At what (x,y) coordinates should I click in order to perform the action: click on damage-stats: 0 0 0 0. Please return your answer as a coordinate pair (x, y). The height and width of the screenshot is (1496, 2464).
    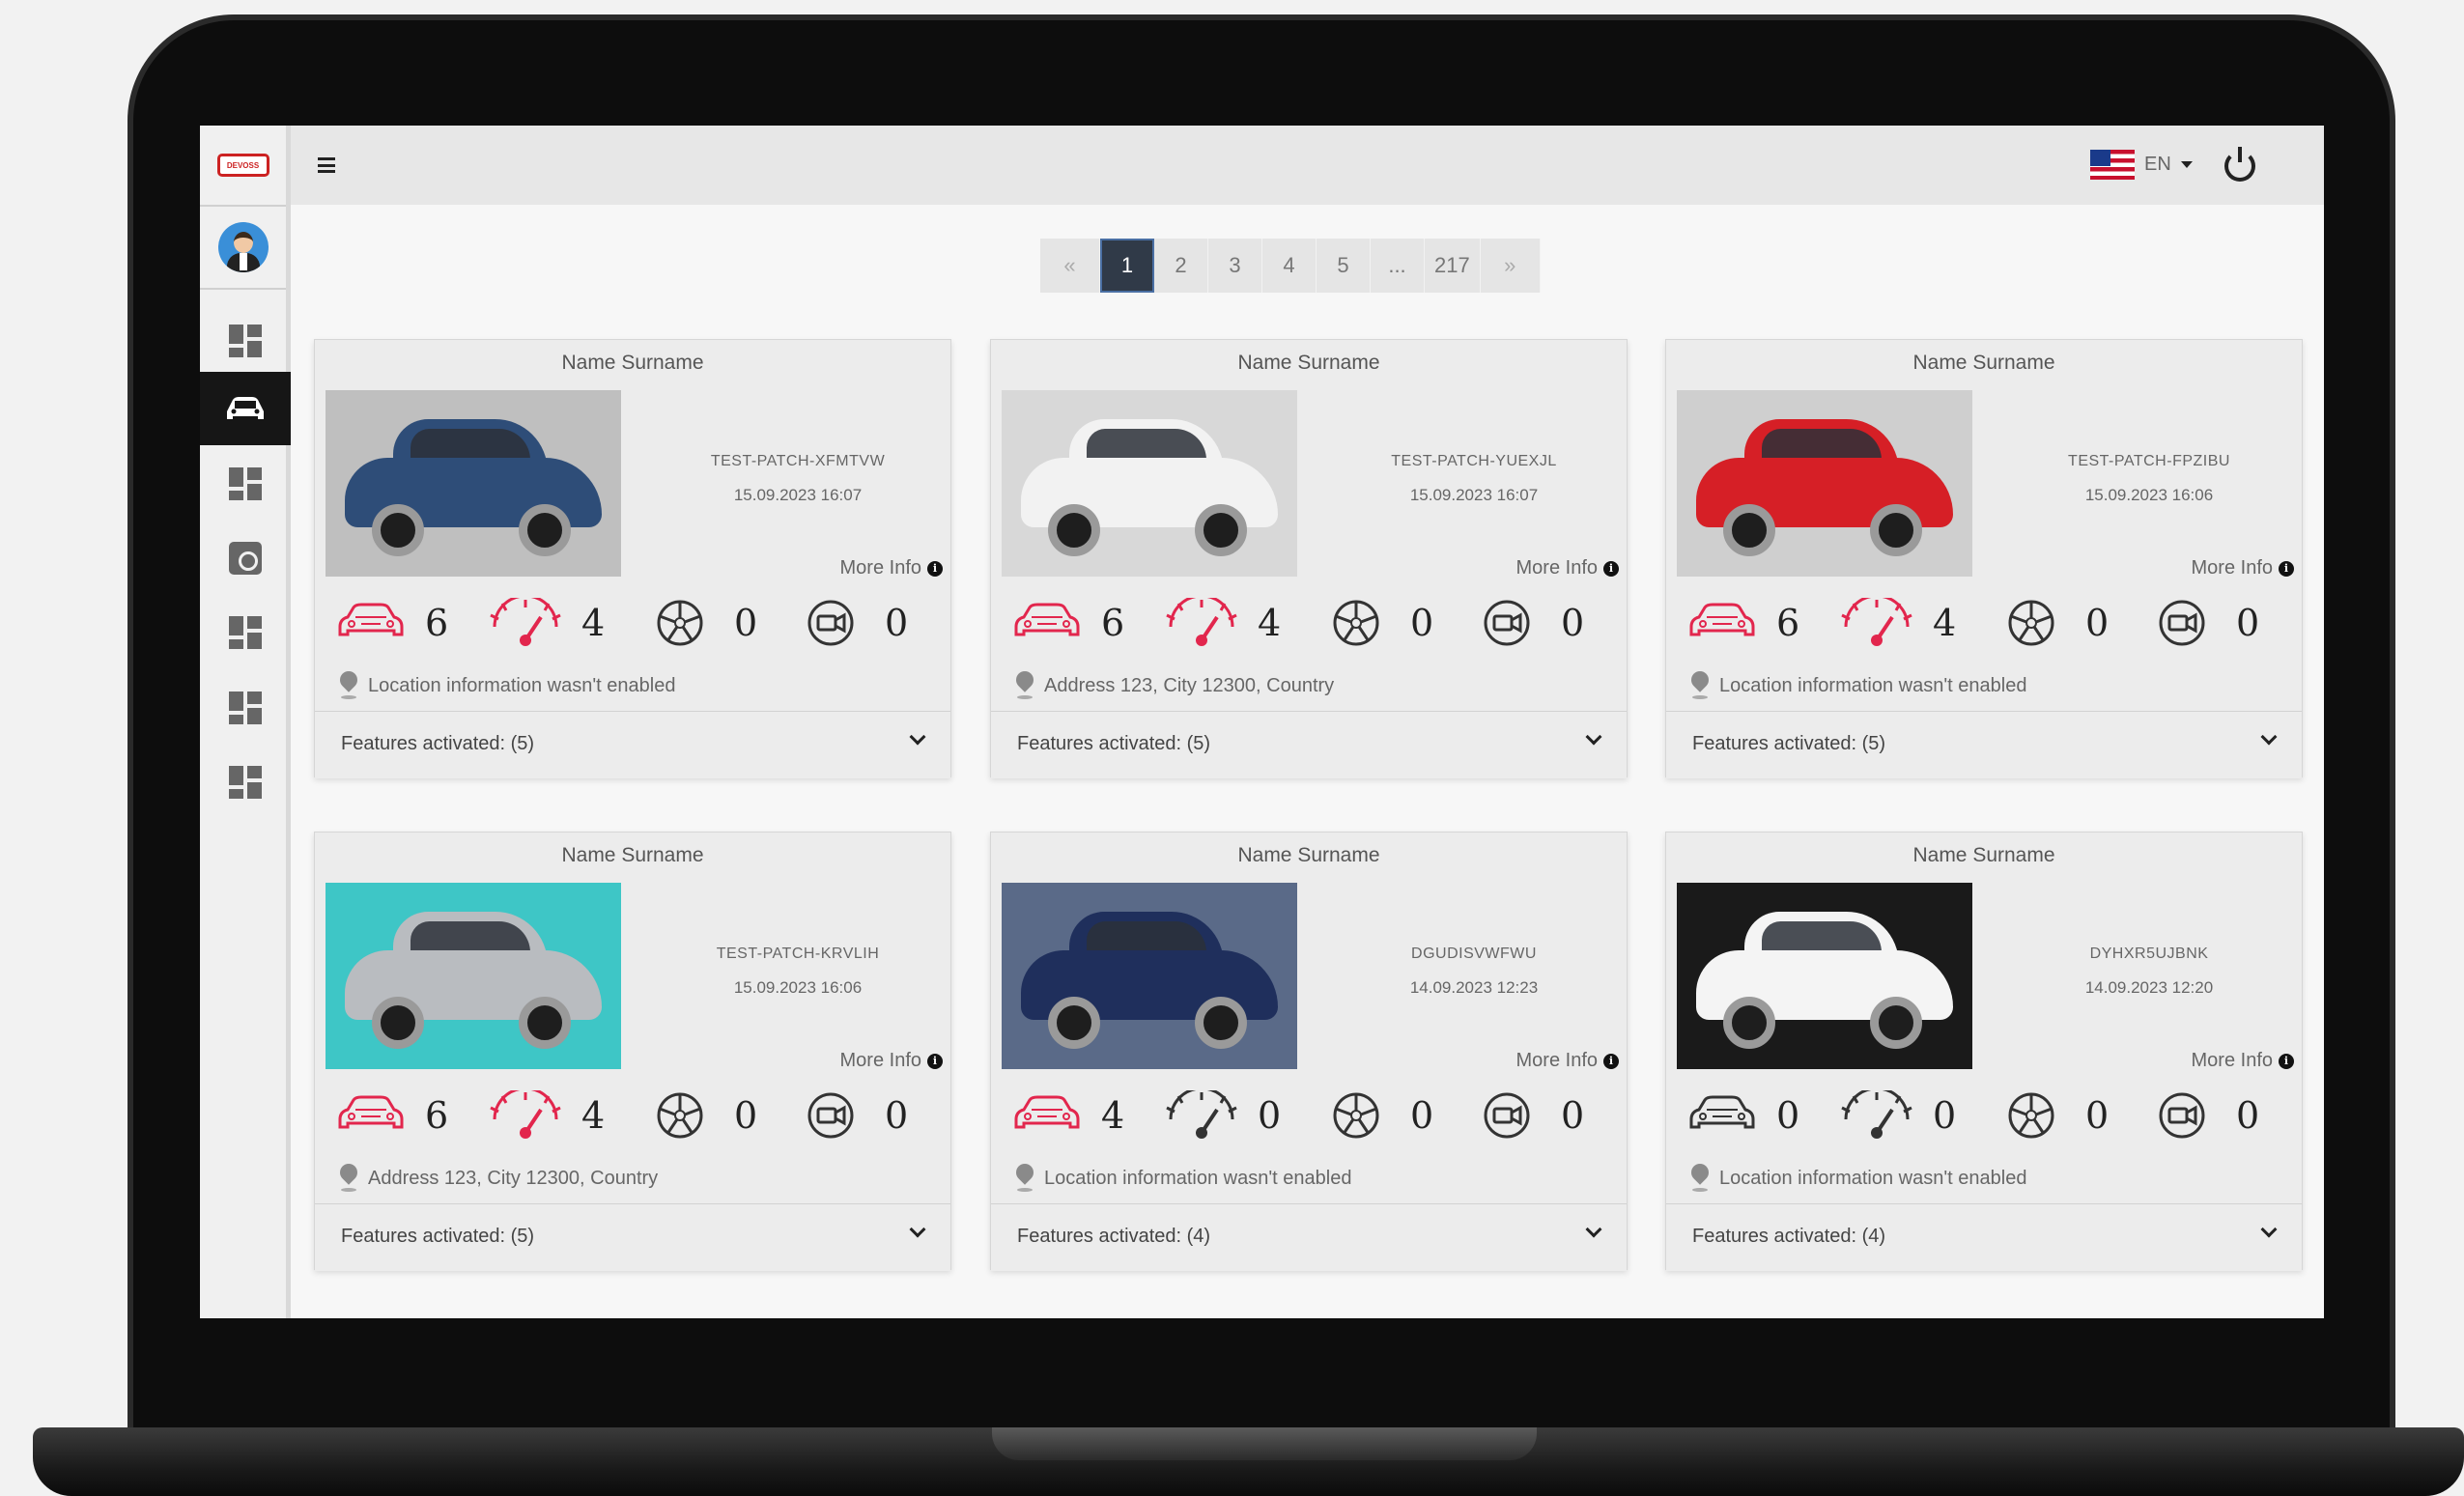
    Looking at the image, I should click on (1989, 1119).